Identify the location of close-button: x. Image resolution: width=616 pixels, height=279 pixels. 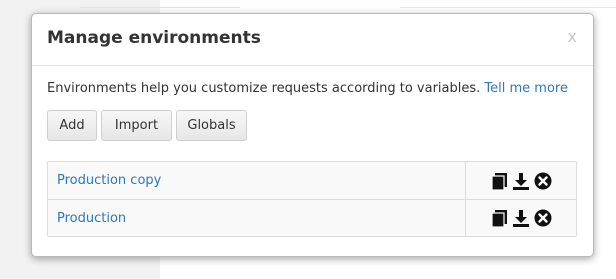
(572, 36).